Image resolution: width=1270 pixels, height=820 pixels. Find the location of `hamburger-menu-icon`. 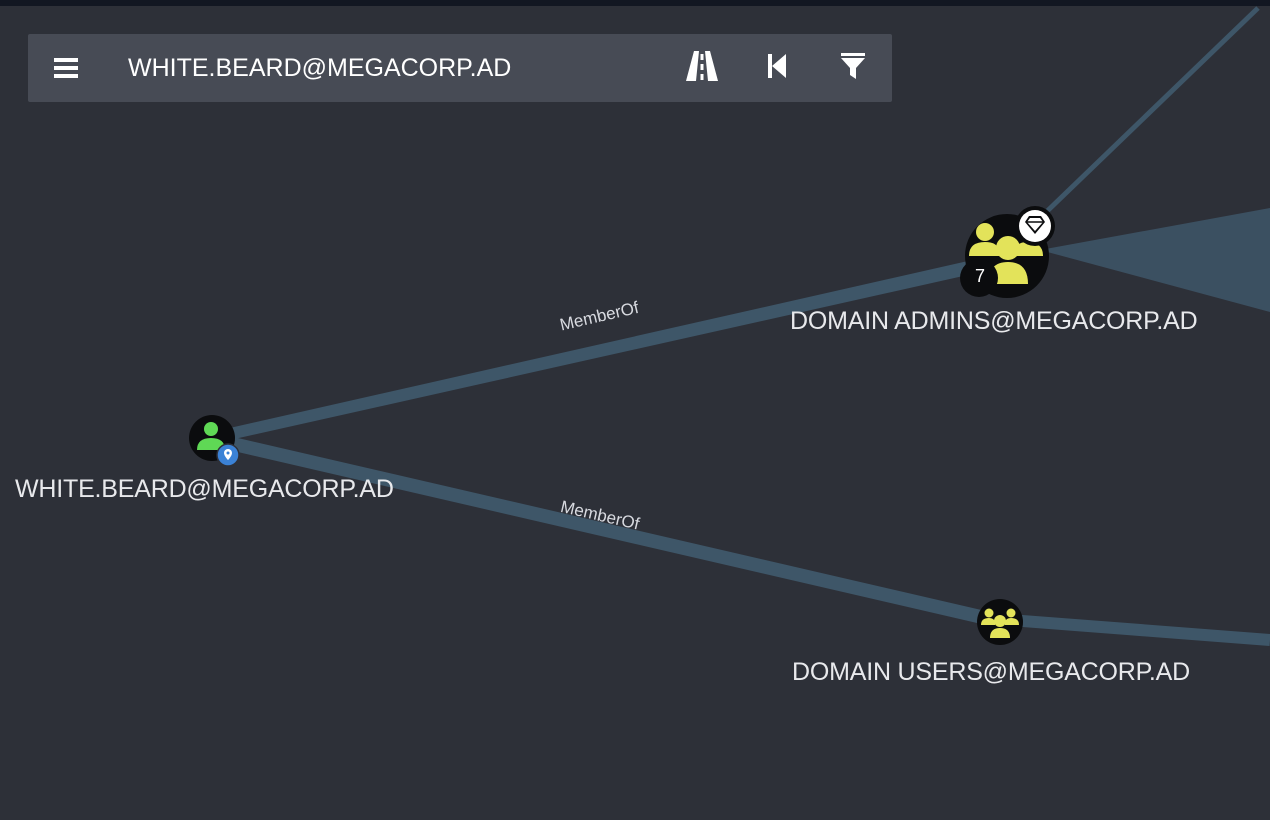

hamburger-menu-icon is located at coordinates (66, 68).